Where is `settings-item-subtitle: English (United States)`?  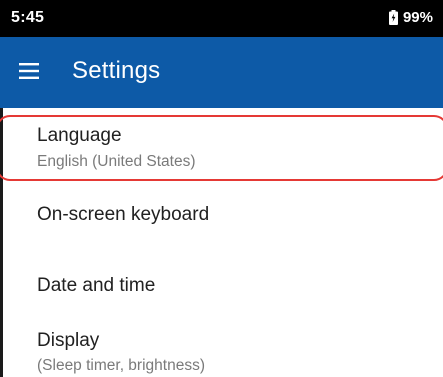 settings-item-subtitle: English (United States) is located at coordinates (116, 161).